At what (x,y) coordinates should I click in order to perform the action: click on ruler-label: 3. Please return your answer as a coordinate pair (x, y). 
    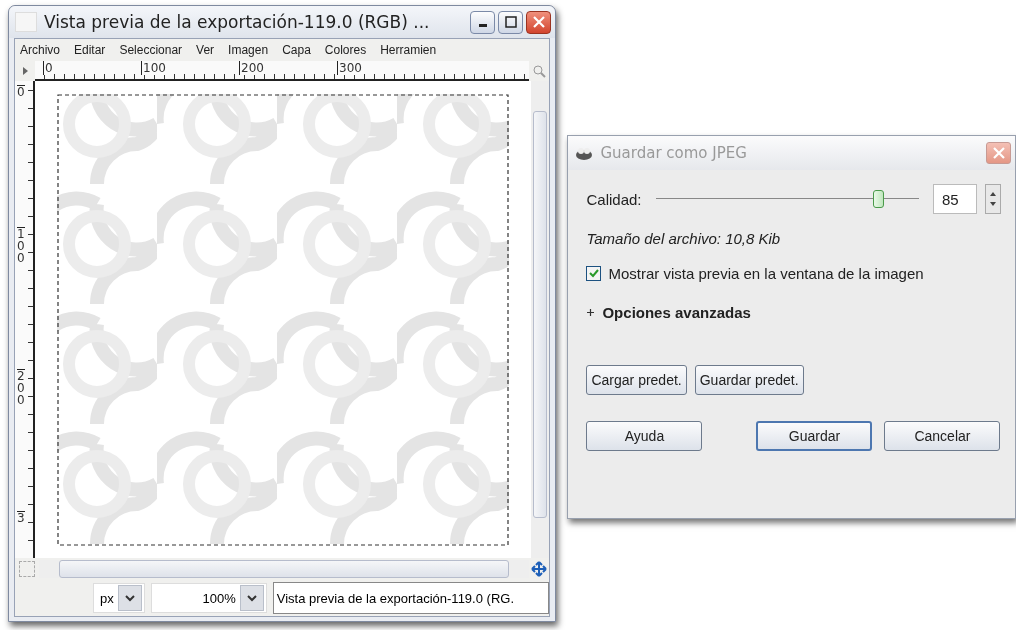
    Looking at the image, I should click on (21, 517).